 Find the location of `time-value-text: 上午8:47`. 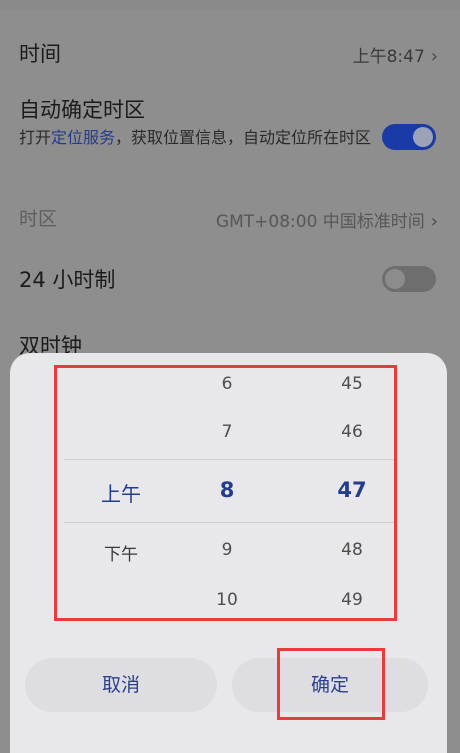

time-value-text: 上午8:47 is located at coordinates (388, 57).